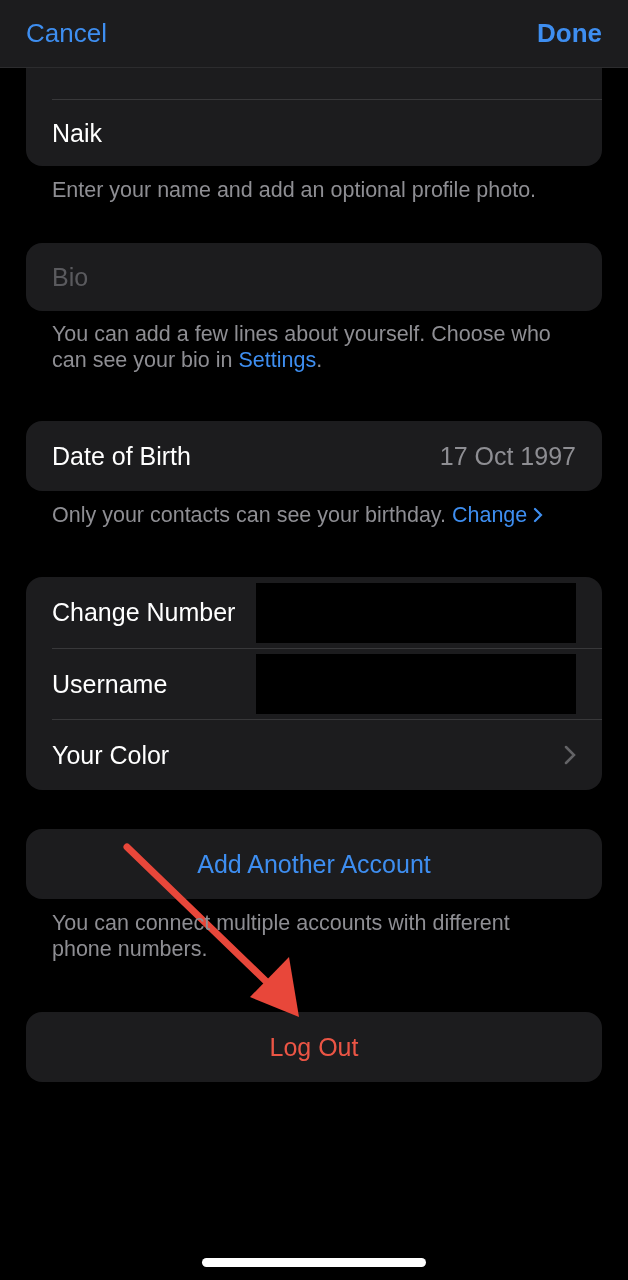 This screenshot has width=628, height=1280. Describe the element at coordinates (314, 456) in the screenshot. I see `birthday-card: Date of Birth 17 Oct 1997` at that location.